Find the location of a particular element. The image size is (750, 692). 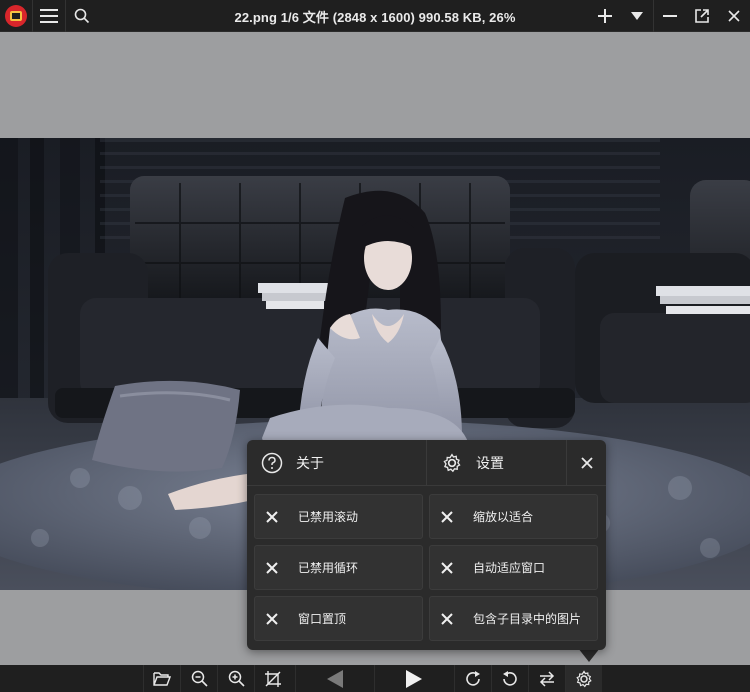

rotate-right-icon is located at coordinates (472, 678).